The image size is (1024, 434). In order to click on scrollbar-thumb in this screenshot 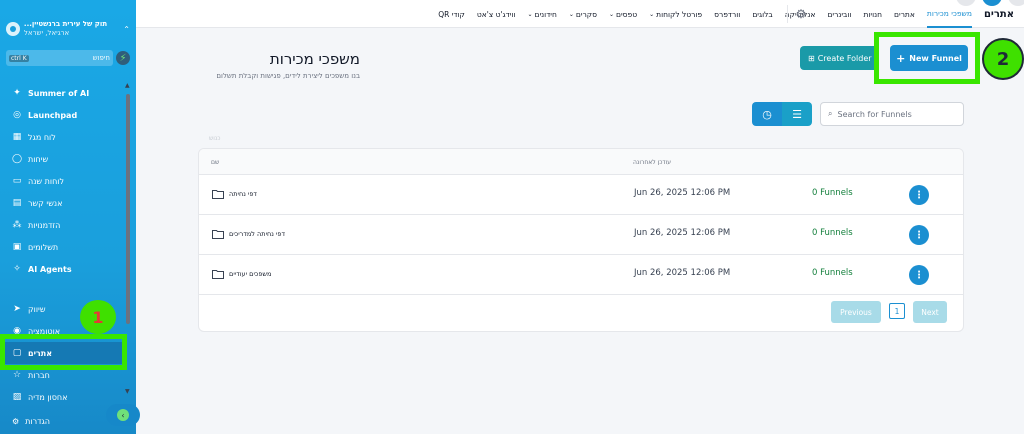, I will do `click(128, 209)`.